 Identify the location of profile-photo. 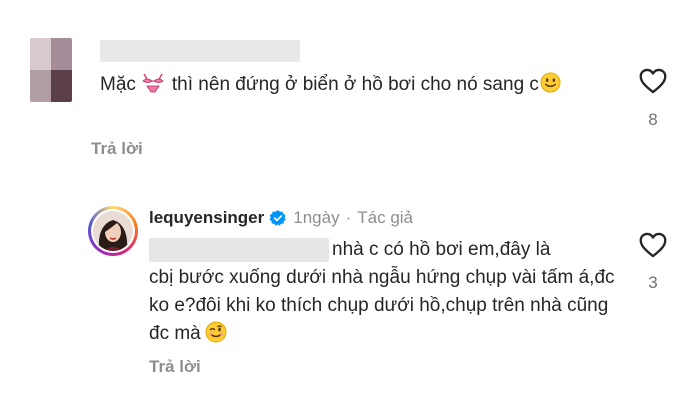
(113, 231).